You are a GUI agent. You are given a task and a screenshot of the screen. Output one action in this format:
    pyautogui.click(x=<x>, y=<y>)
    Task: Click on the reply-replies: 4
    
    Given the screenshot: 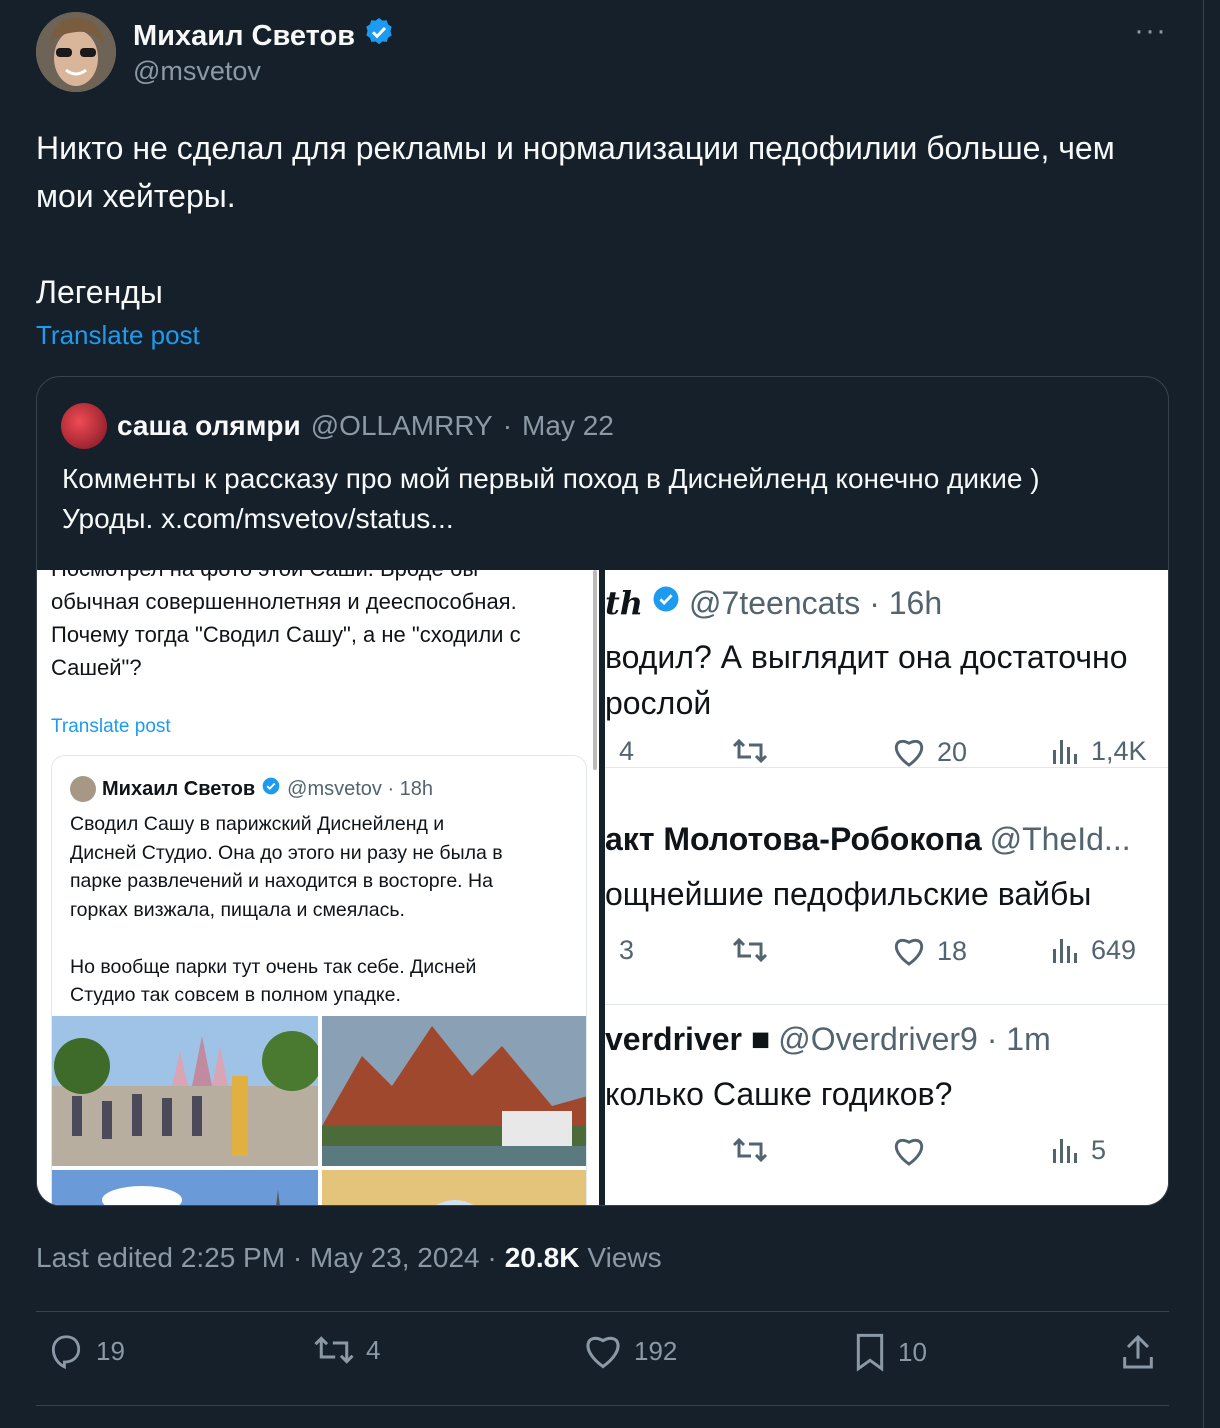 What is the action you would take?
    pyautogui.click(x=626, y=751)
    